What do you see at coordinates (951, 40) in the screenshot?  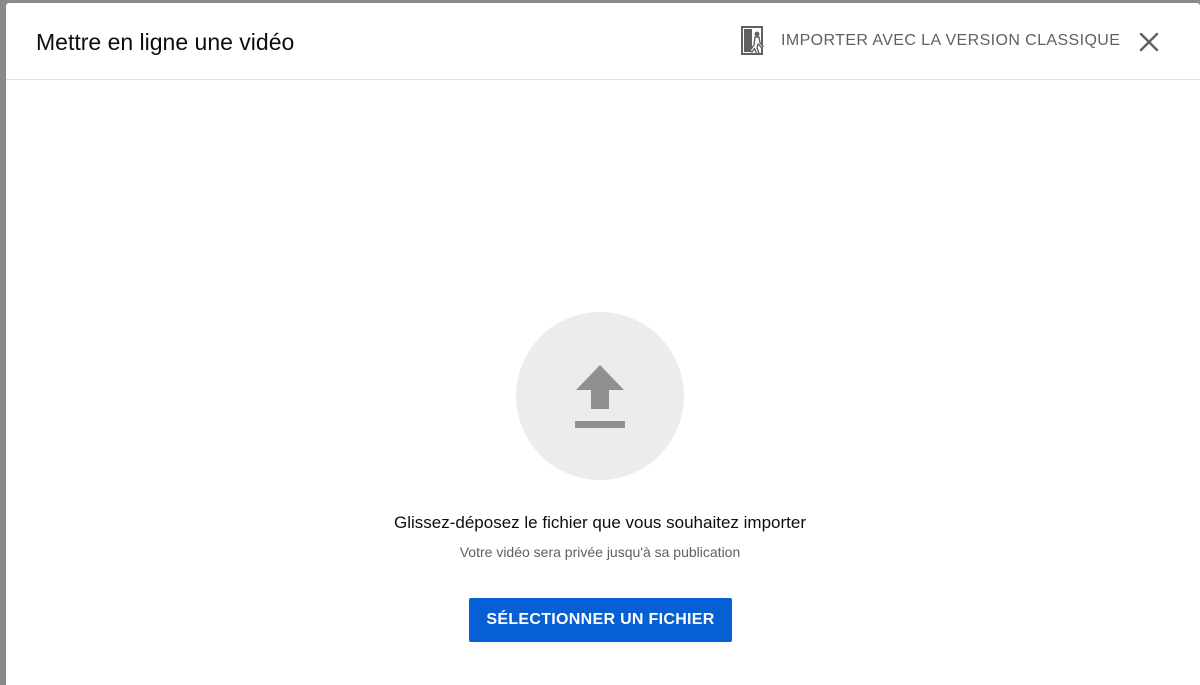 I see `classic-upload-label: IMPORTER AVEC LA VERSION CLASSIQUE` at bounding box center [951, 40].